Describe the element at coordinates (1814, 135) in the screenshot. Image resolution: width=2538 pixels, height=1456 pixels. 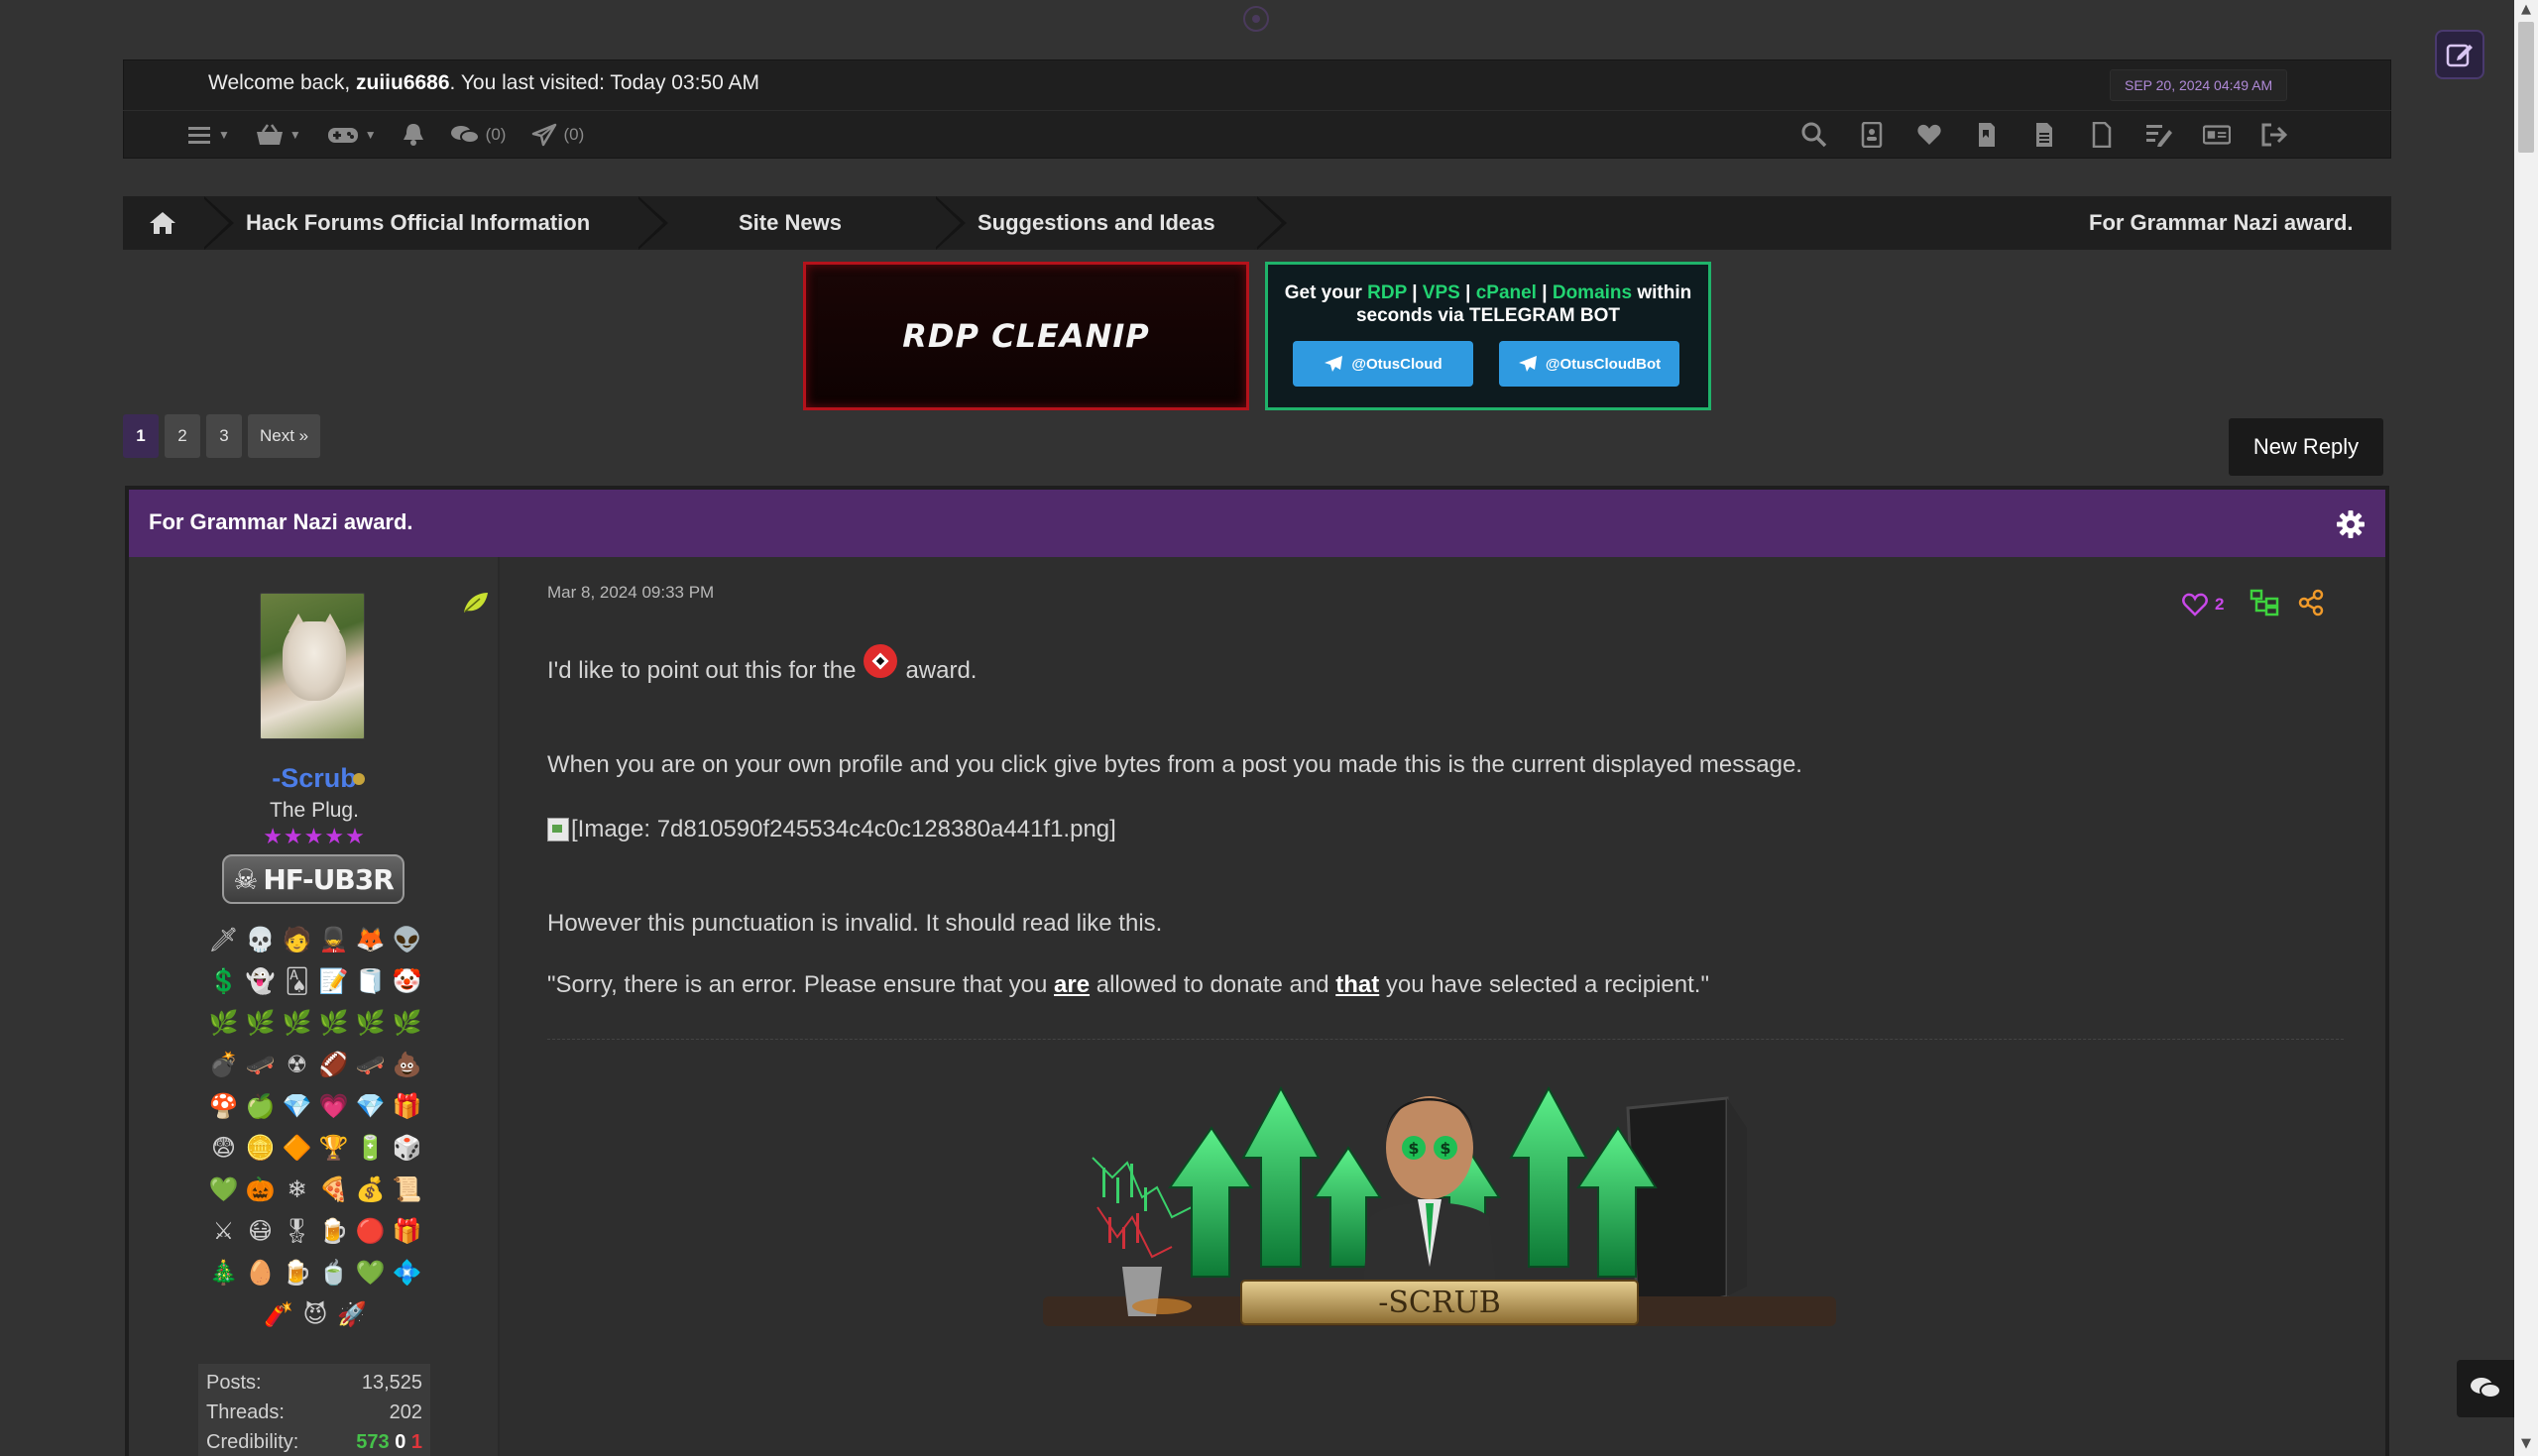
I see `search-button` at that location.